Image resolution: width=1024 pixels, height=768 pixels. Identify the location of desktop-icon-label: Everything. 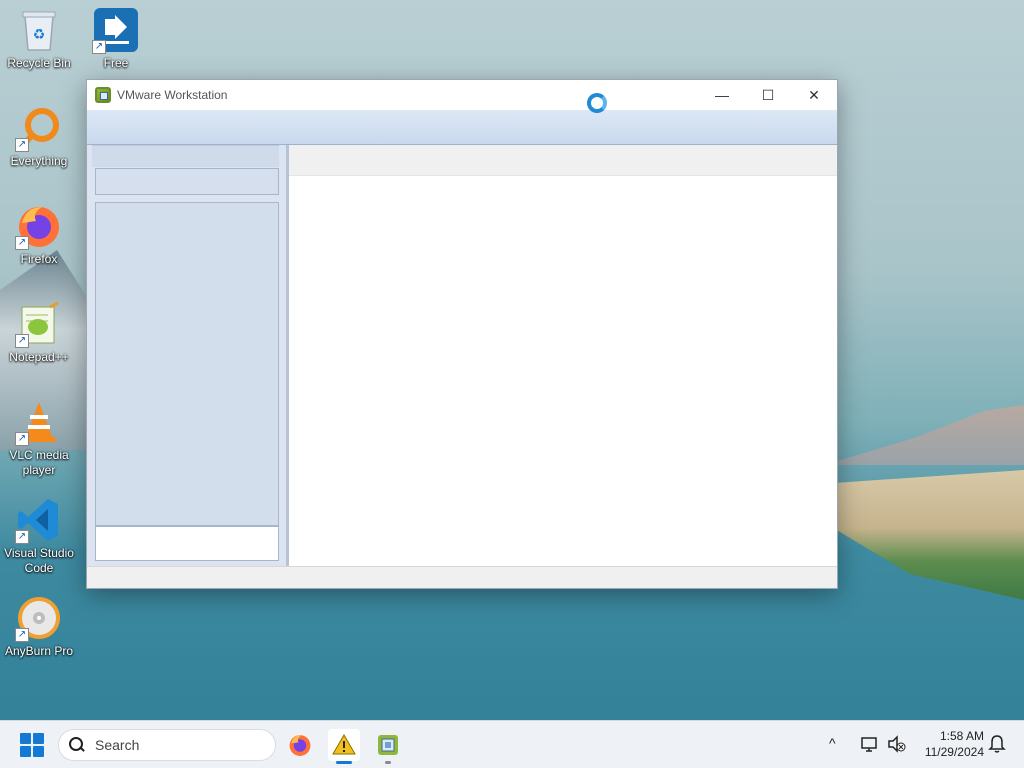
(39, 161).